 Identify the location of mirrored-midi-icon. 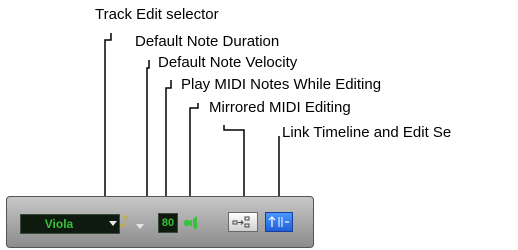
(241, 222).